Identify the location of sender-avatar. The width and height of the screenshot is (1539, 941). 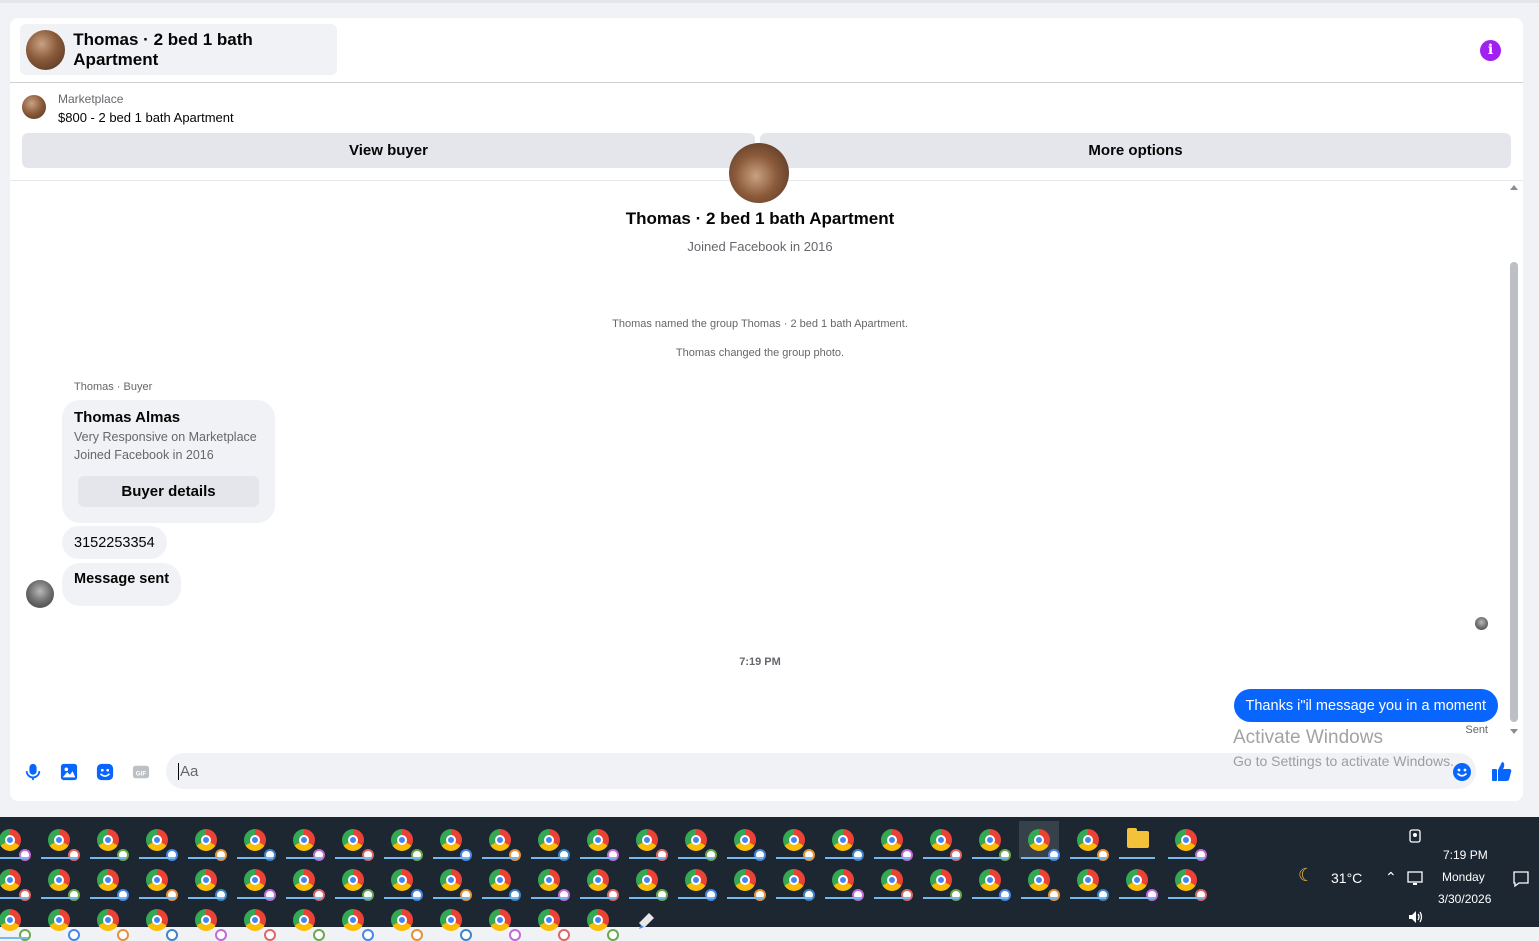
(40, 594).